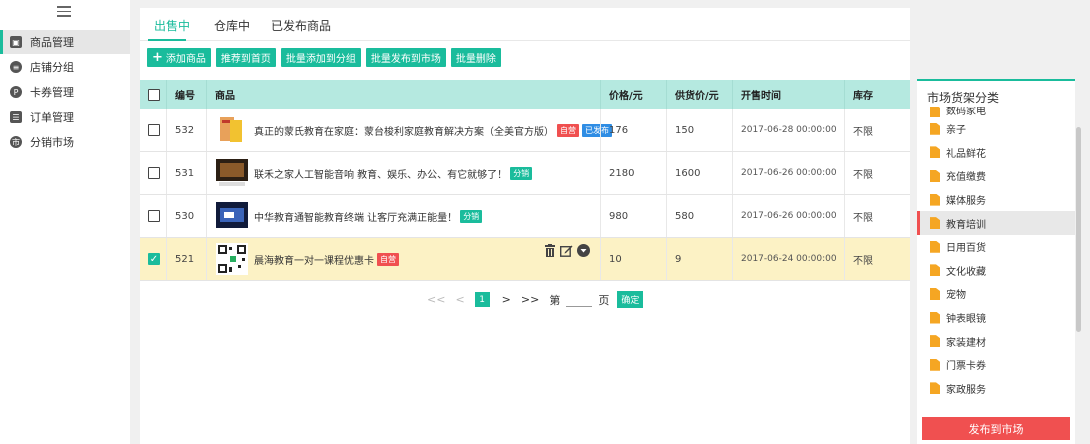 This screenshot has width=1090, height=444. Describe the element at coordinates (405, 57) in the screenshot. I see `batch-publish-button: 批量发布到市场` at that location.